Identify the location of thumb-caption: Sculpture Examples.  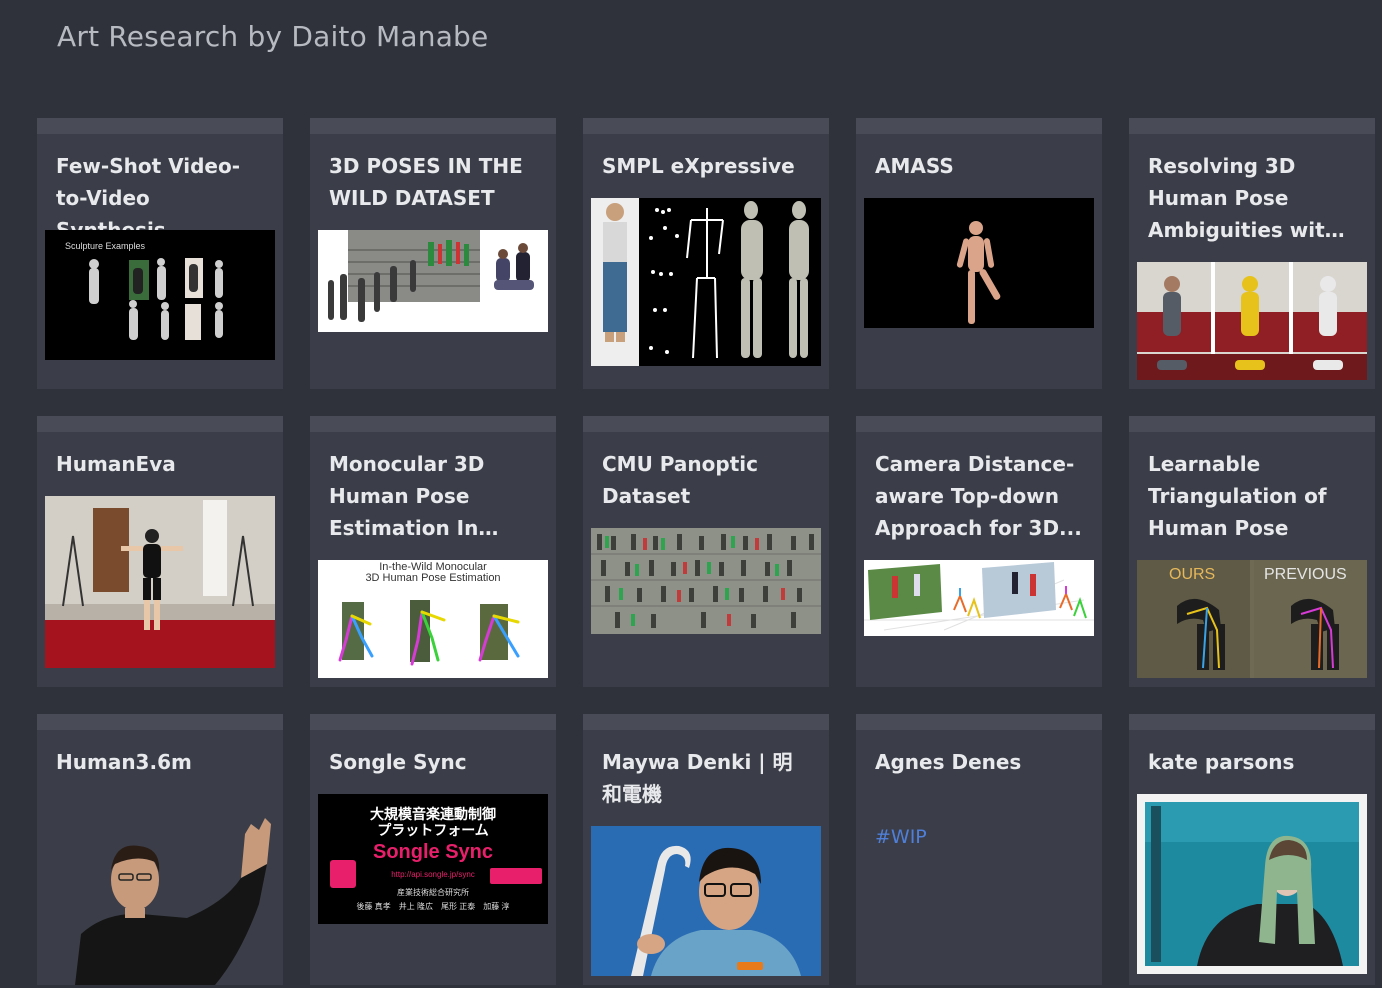
(105, 246).